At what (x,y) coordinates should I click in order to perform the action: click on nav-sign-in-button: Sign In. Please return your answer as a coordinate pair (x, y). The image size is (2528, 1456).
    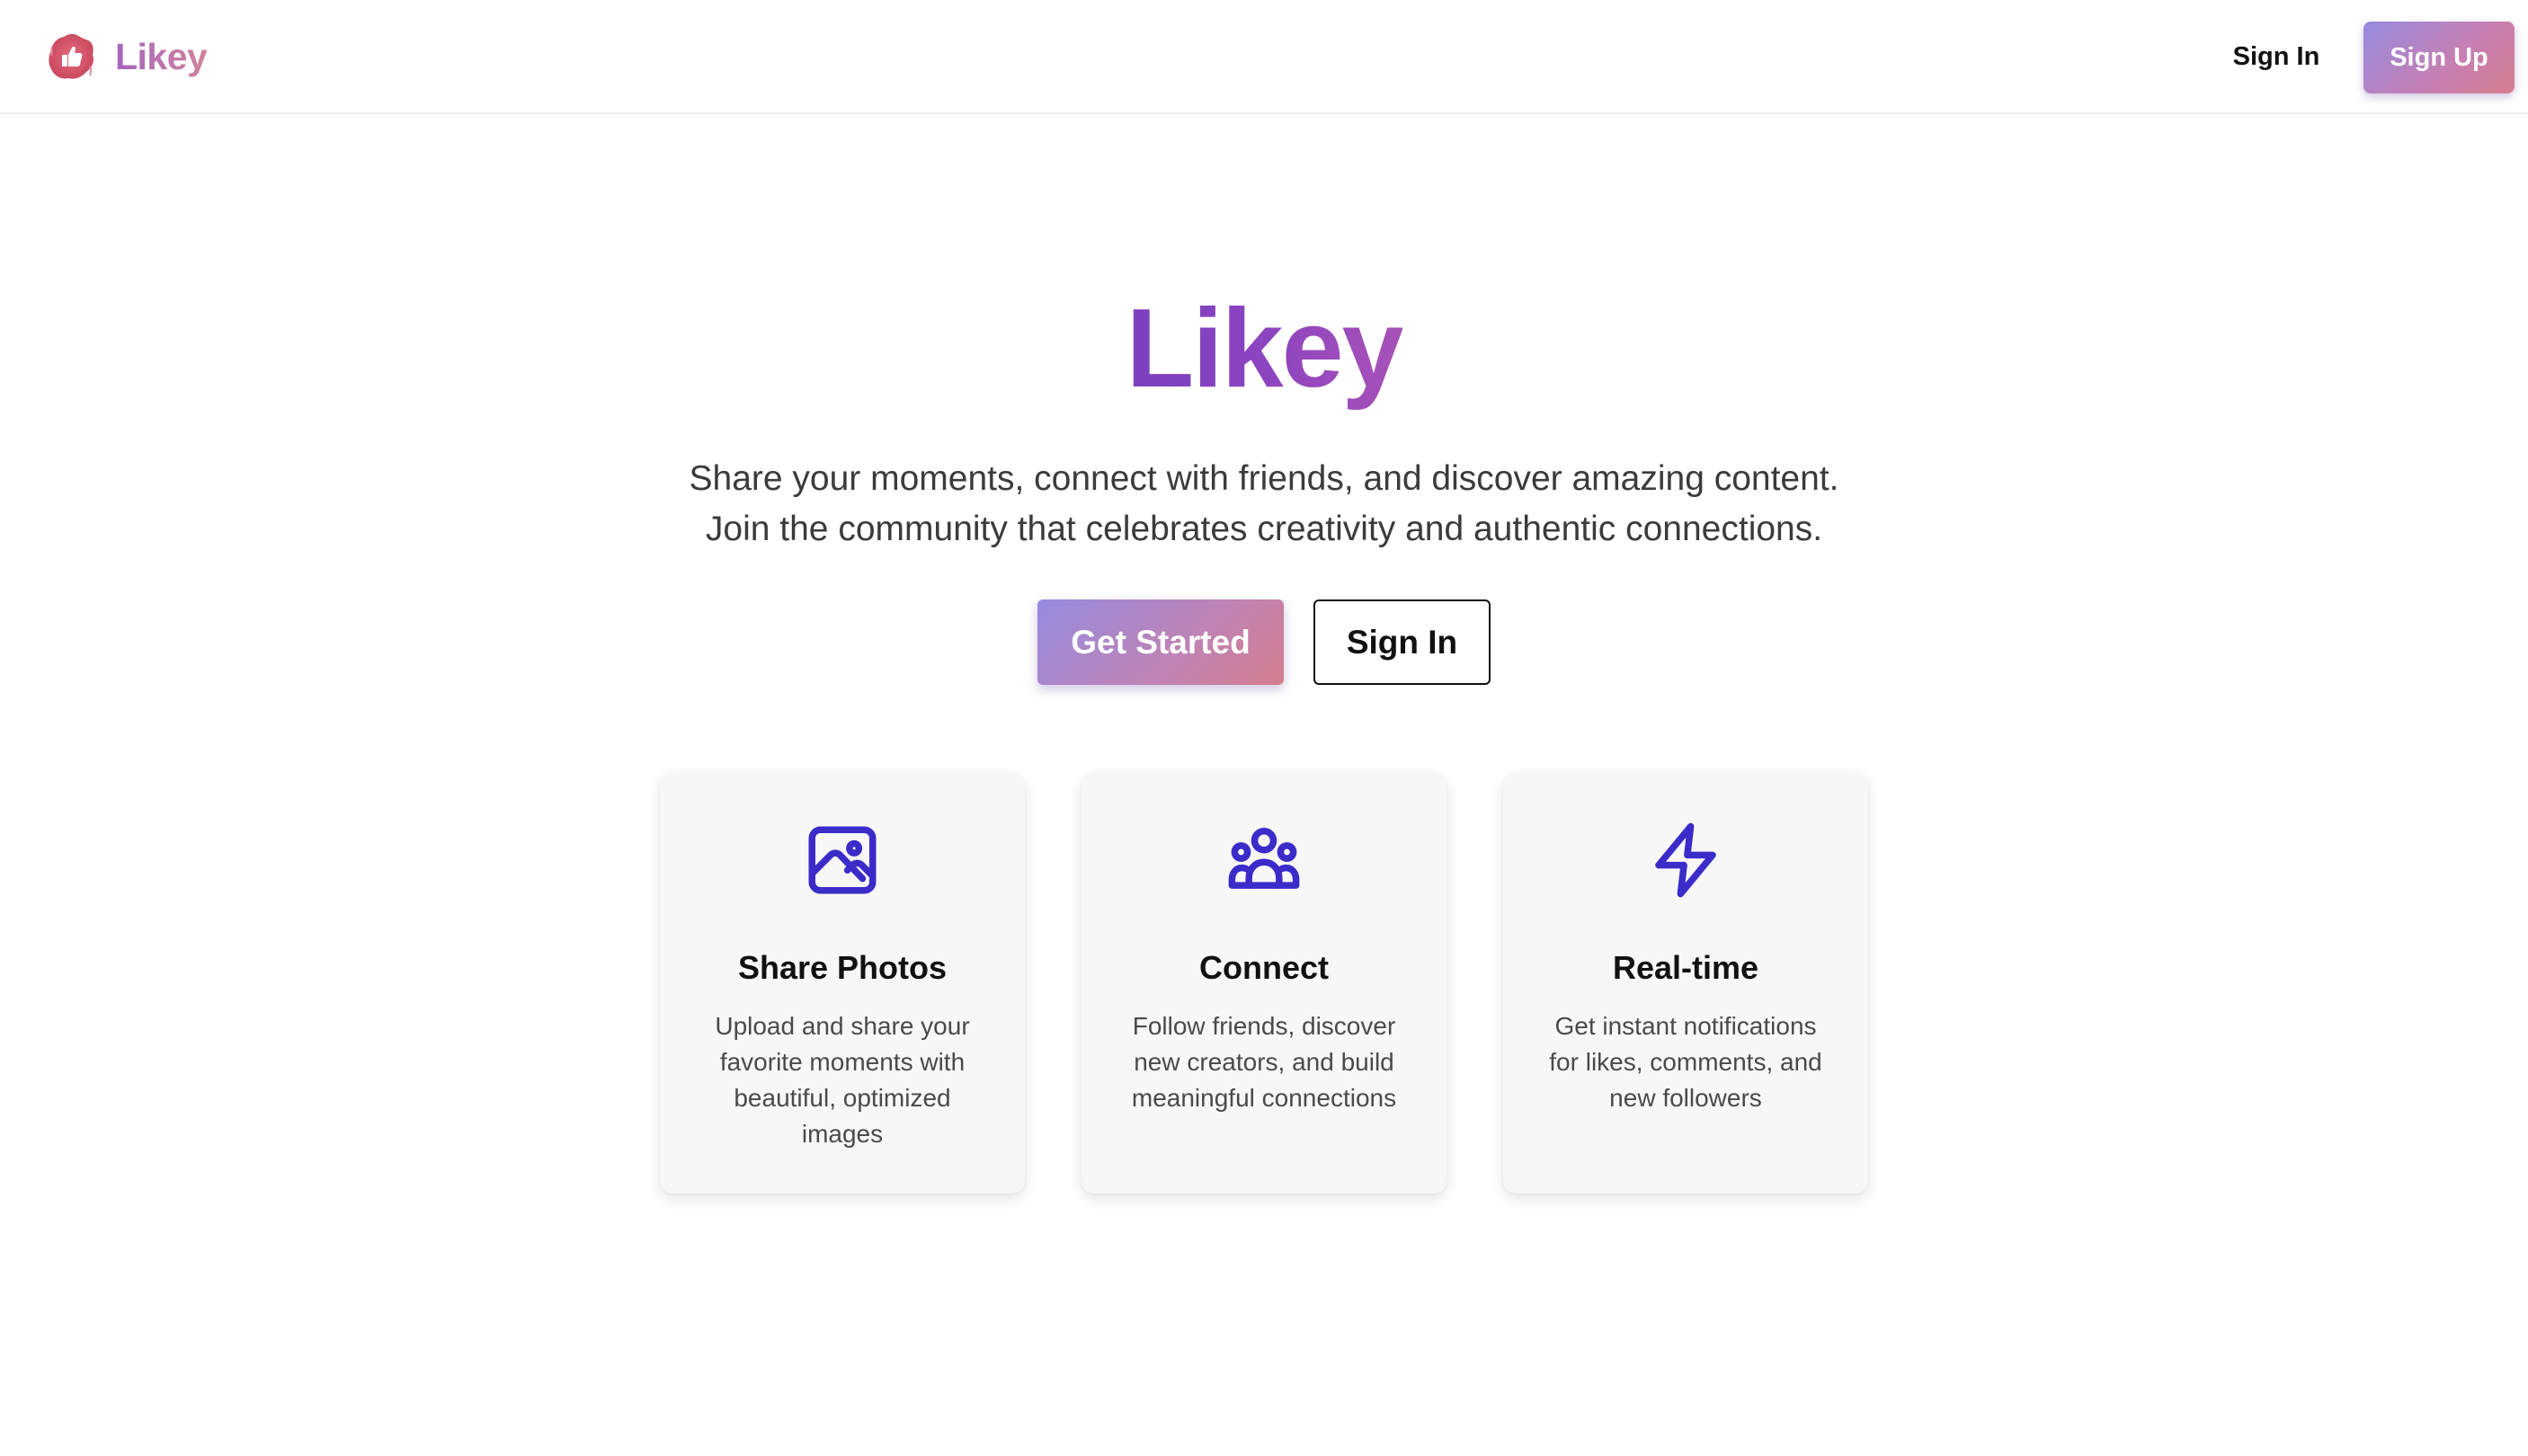
    Looking at the image, I should click on (2276, 57).